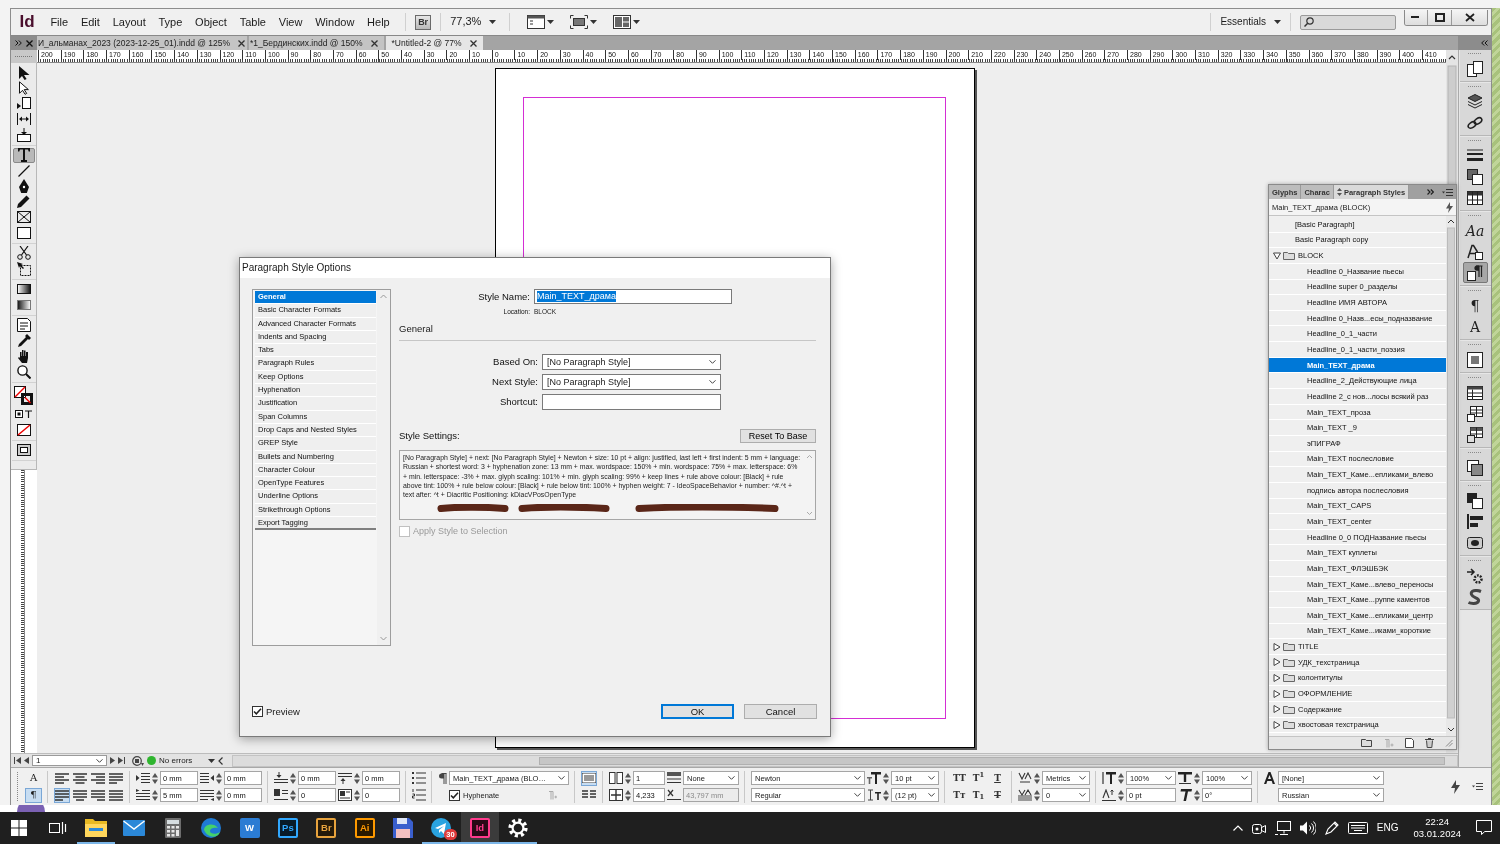 Image resolution: width=1500 pixels, height=844 pixels. I want to click on menu-item: Help, so click(378, 22).